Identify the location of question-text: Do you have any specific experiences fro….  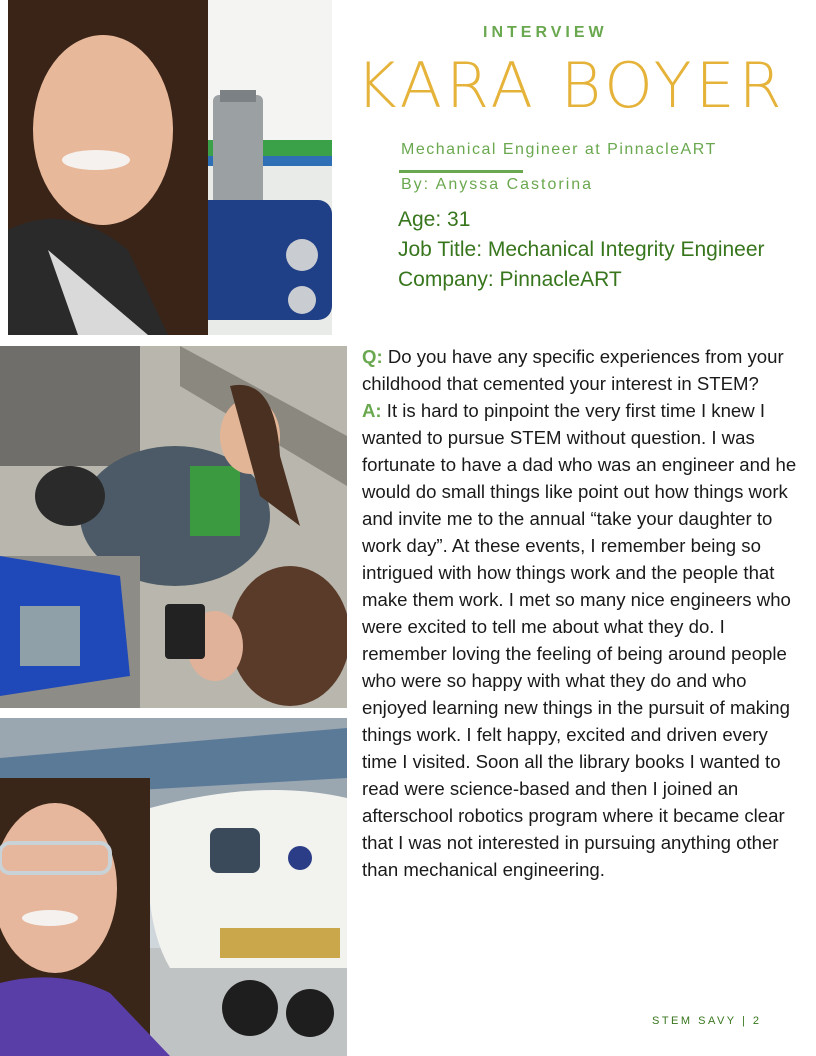
(573, 370).